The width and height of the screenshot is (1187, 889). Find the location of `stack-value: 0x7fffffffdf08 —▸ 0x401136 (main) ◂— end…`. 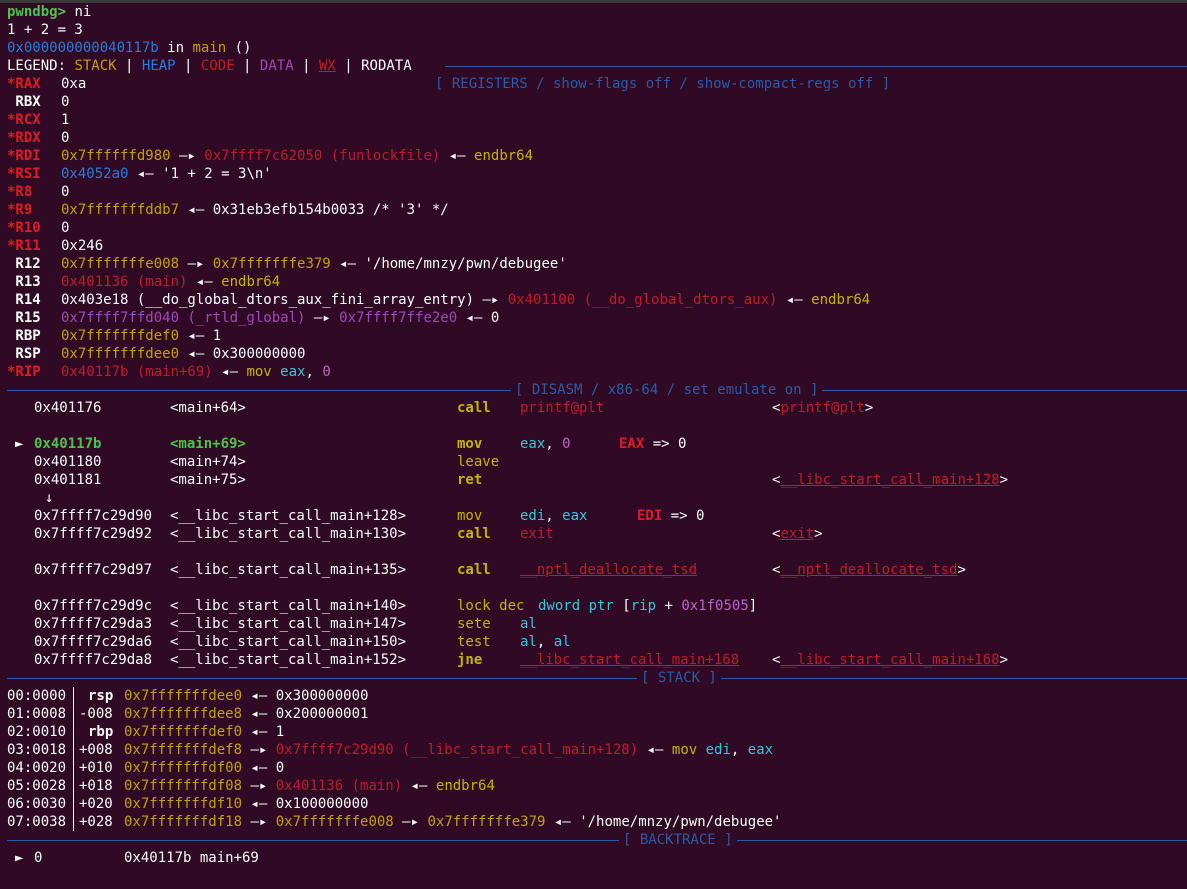

stack-value: 0x7fffffffdf08 —▸ 0x401136 (main) ◂— end… is located at coordinates (309, 786).